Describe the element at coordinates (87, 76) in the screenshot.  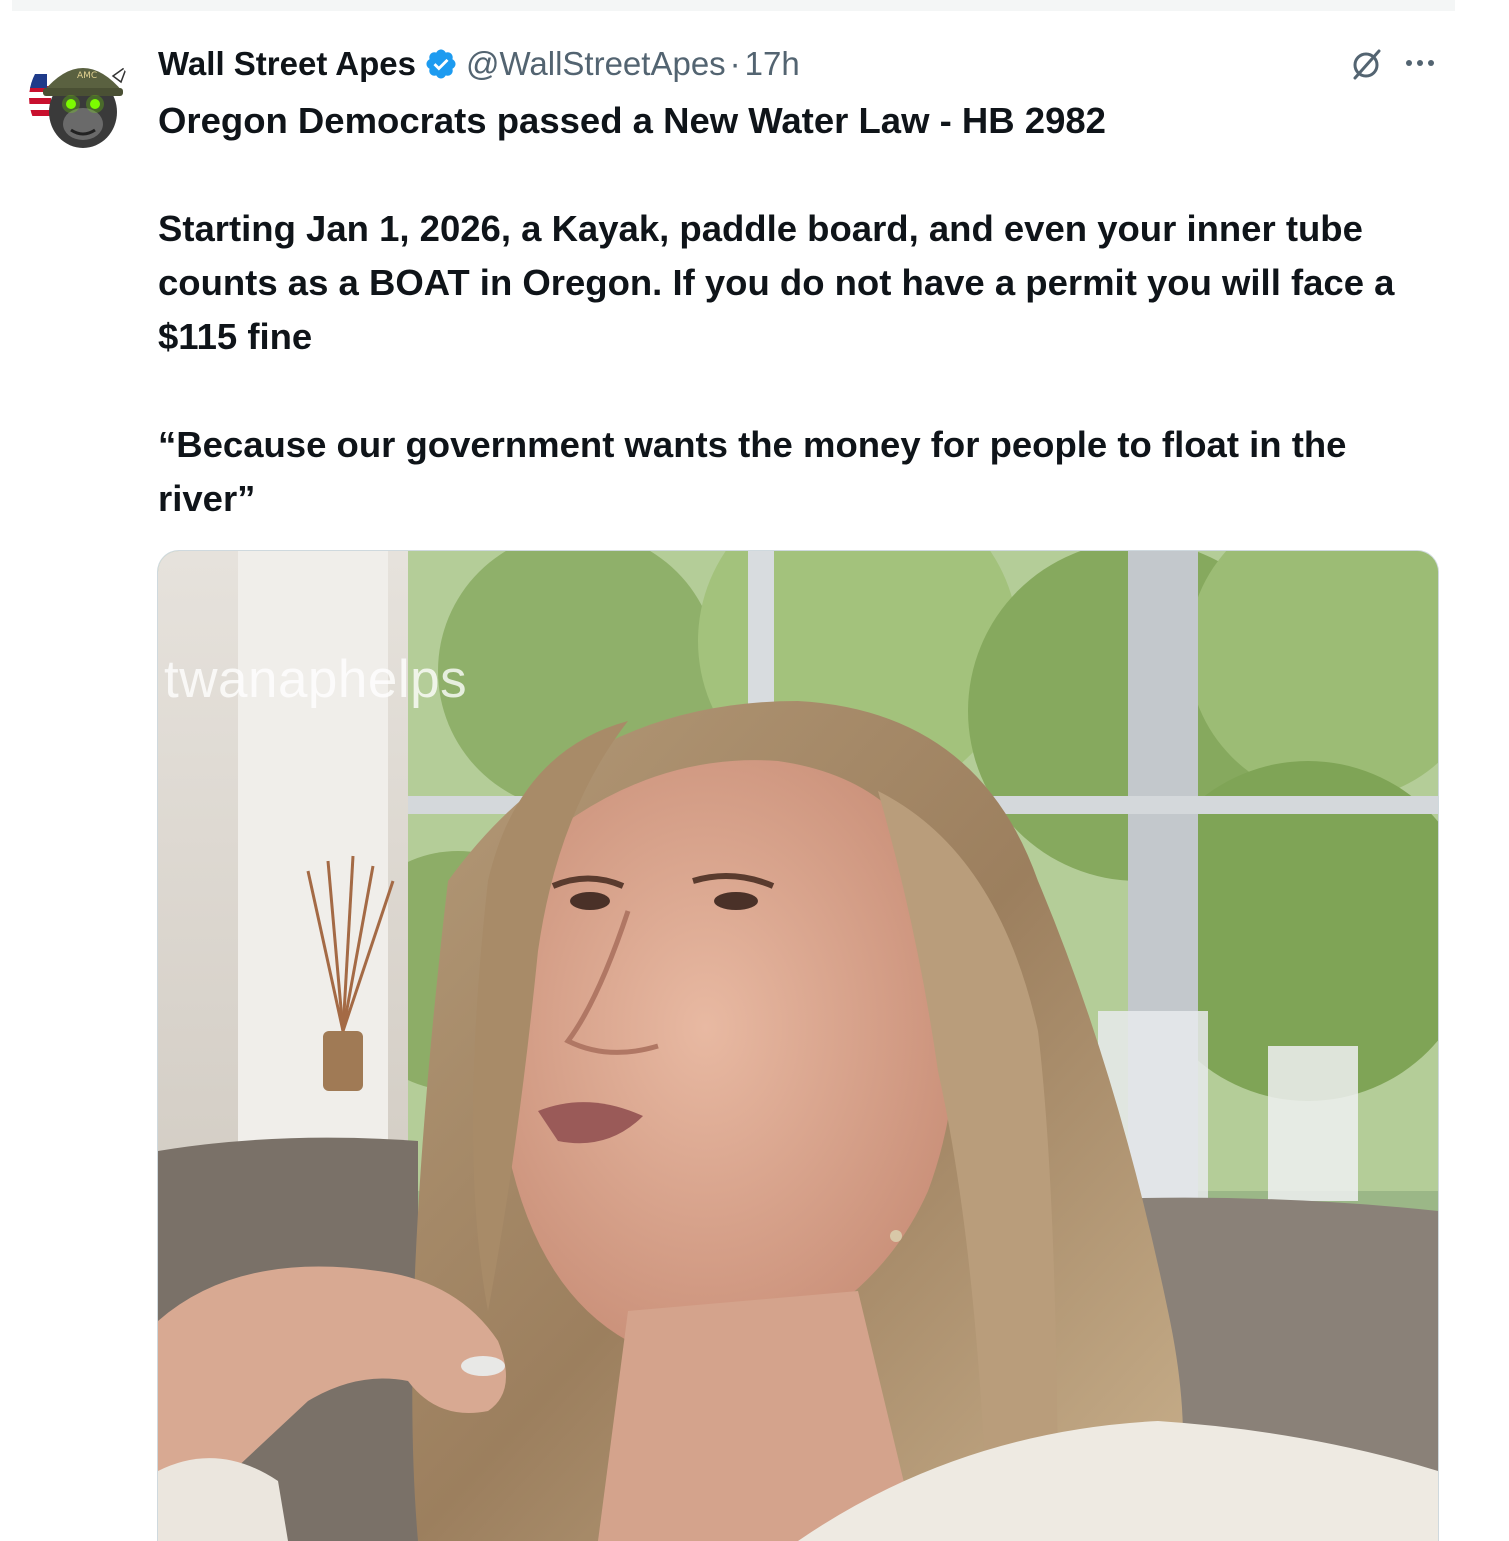
I see `svg-text: AMC` at that location.